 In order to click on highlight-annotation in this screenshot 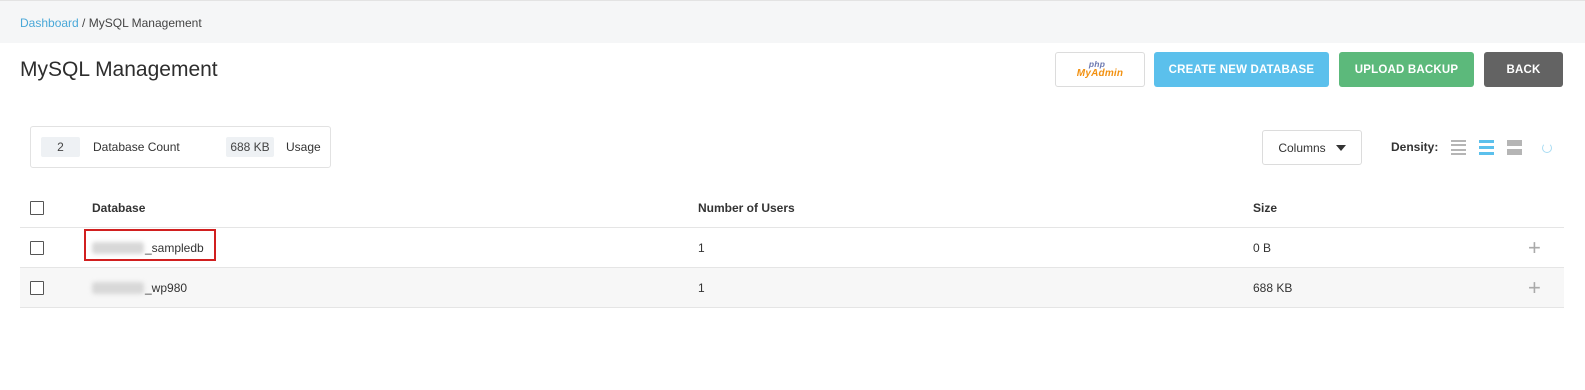, I will do `click(150, 245)`.